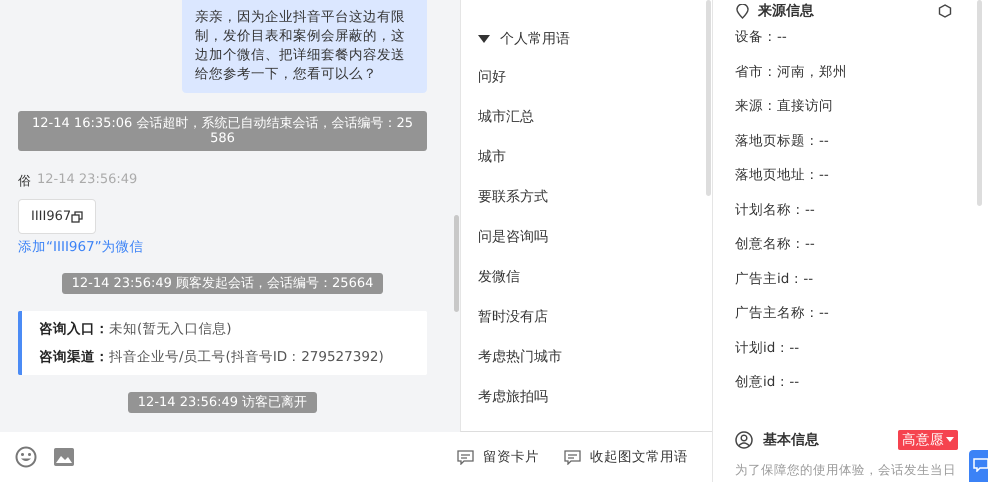  Describe the element at coordinates (861, 244) in the screenshot. I see `info-field: 创意名称：--` at that location.